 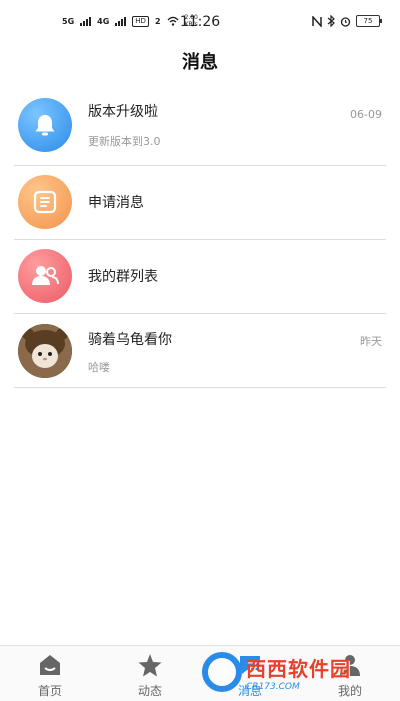 What do you see at coordinates (200, 62) in the screenshot?
I see `page-title: 消息` at bounding box center [200, 62].